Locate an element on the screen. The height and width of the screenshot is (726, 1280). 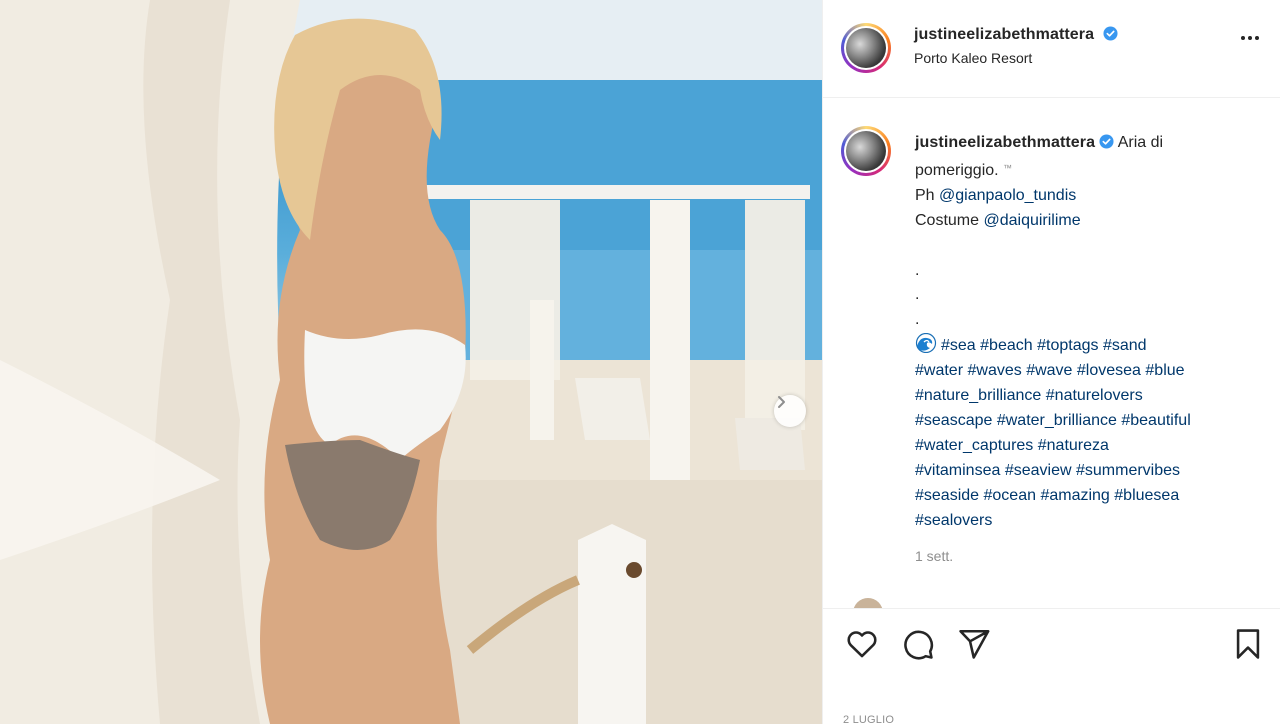
hashtag-link: #sea is located at coordinates (958, 345).